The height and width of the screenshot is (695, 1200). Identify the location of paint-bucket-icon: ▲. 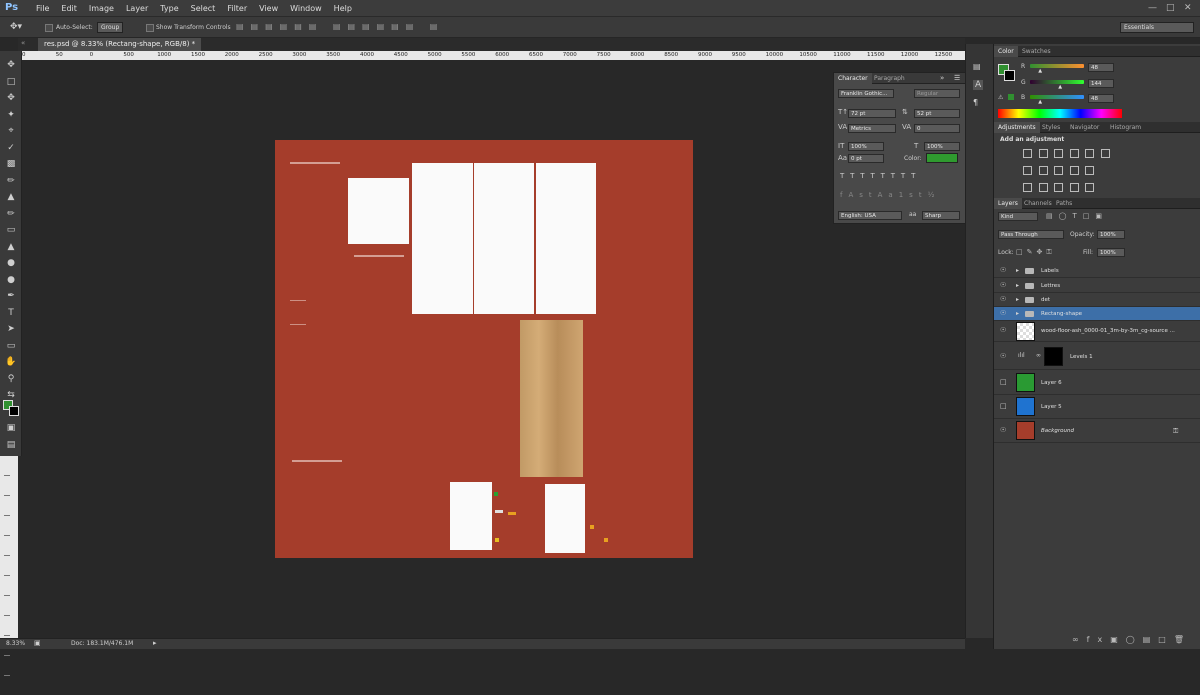
(11, 247).